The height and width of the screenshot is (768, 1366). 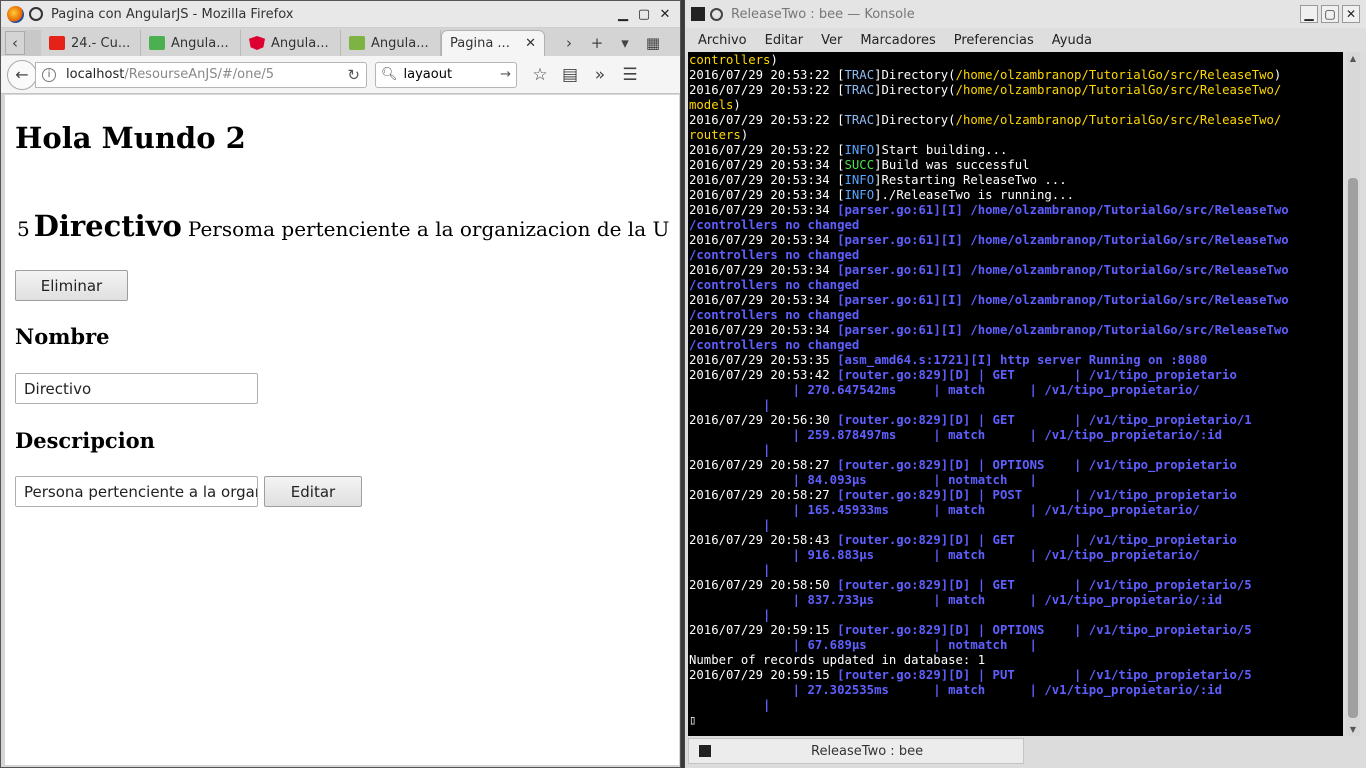 I want to click on terminal-tab: ReleaseTwo : bee, so click(x=856, y=751).